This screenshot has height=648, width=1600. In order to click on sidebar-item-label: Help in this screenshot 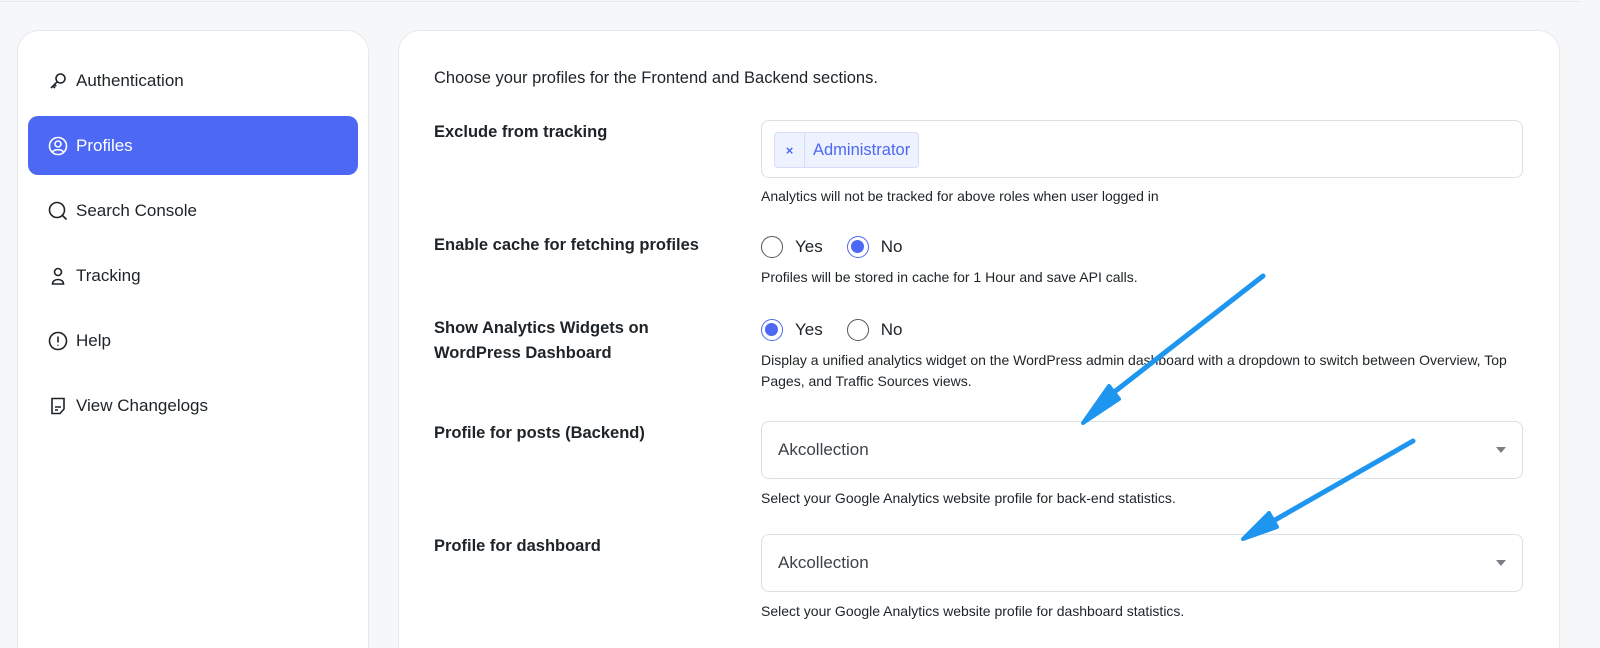, I will do `click(93, 340)`.